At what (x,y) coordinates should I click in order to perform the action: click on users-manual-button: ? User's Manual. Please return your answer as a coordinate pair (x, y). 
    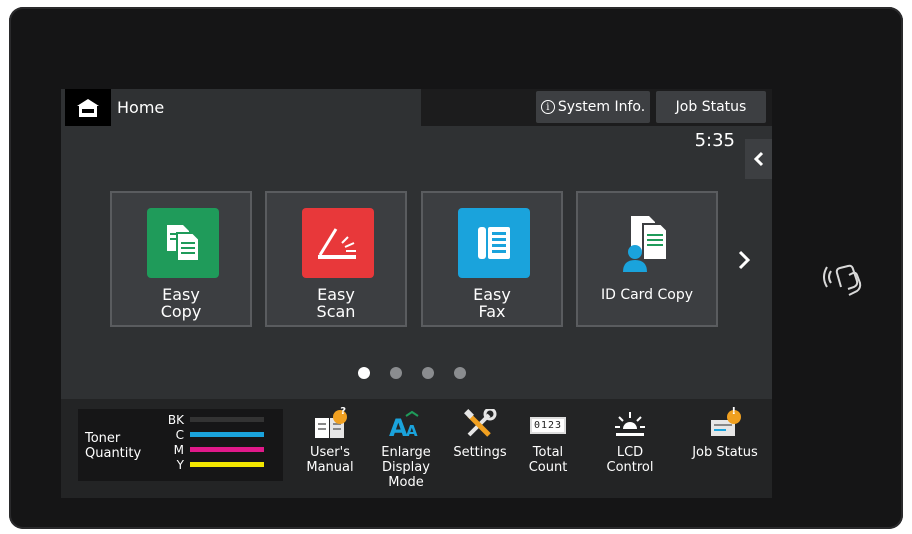
    Looking at the image, I should click on (330, 448).